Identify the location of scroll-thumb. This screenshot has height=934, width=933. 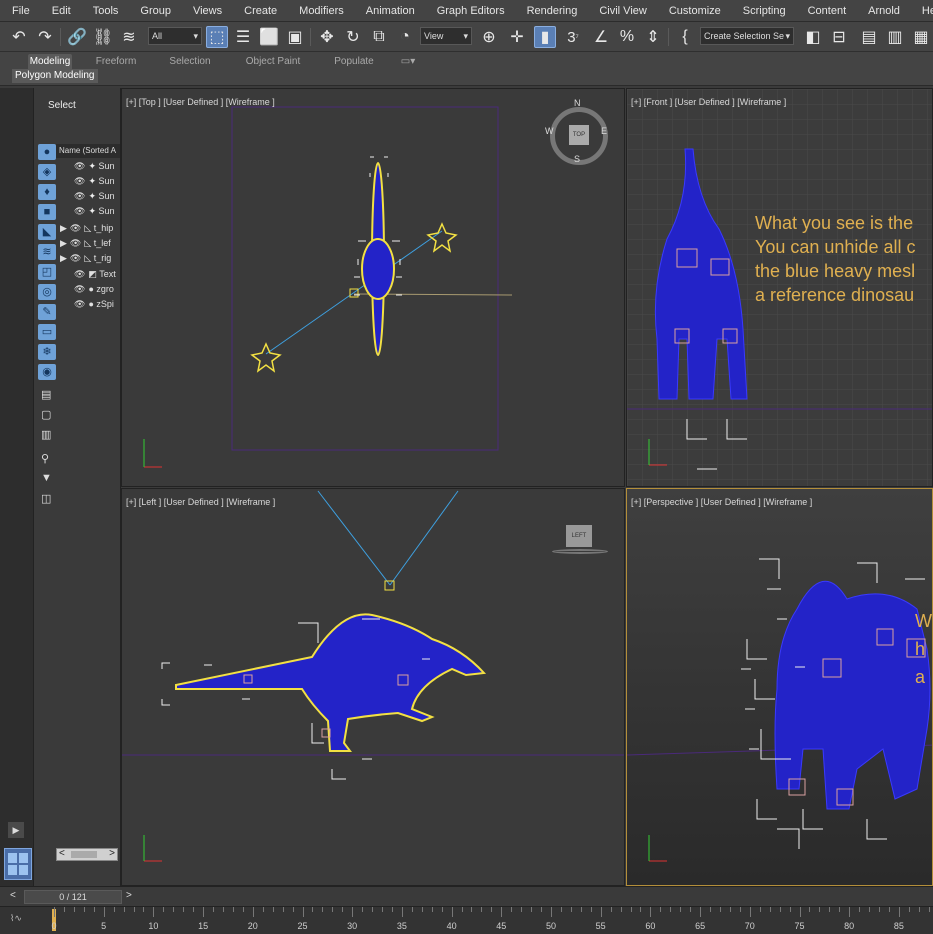
(84, 854).